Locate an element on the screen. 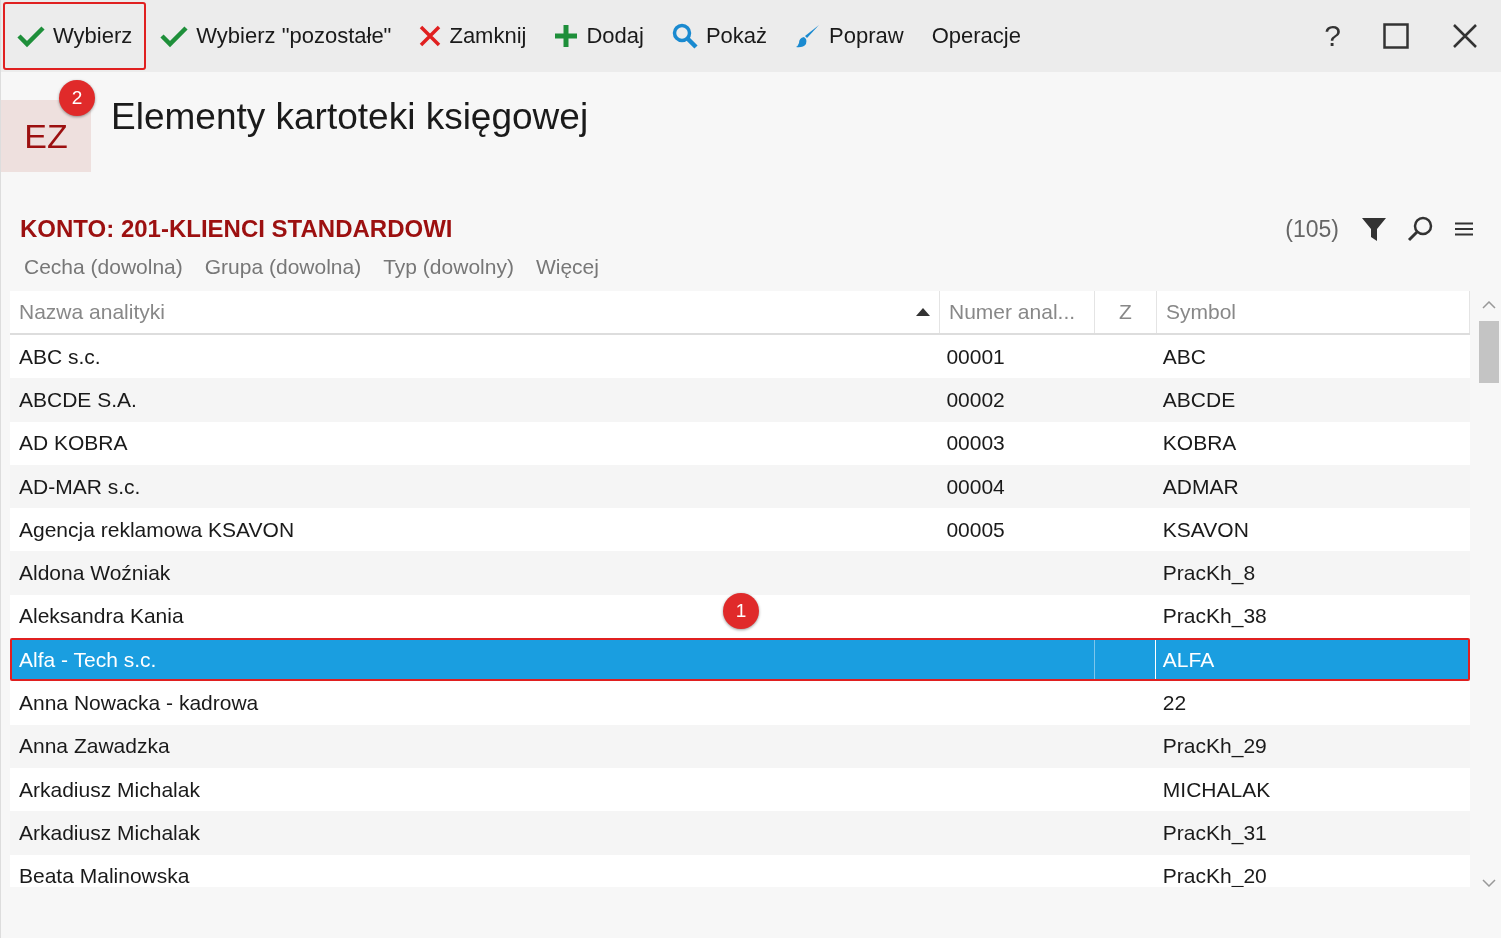 The width and height of the screenshot is (1501, 938). table-row: ABC s.c. 00001 ABC is located at coordinates (740, 357).